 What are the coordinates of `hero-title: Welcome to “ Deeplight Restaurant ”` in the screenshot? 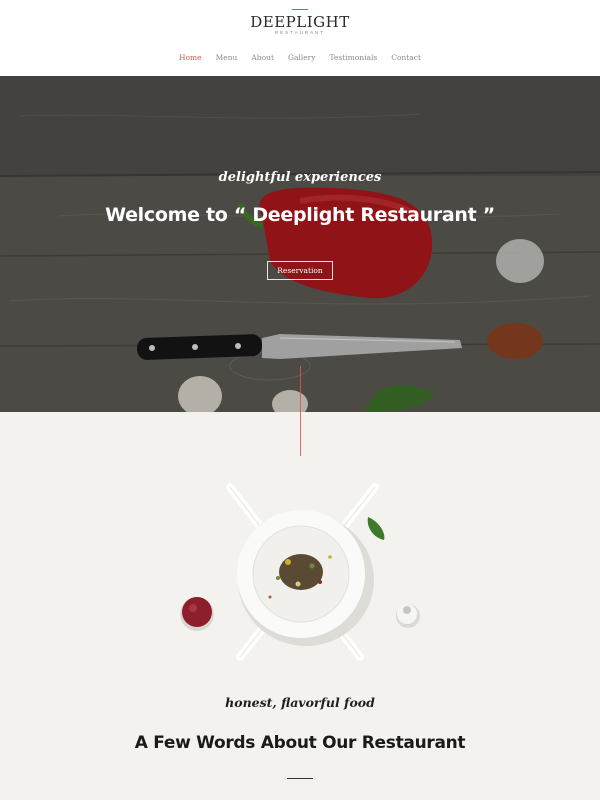 It's located at (300, 215).